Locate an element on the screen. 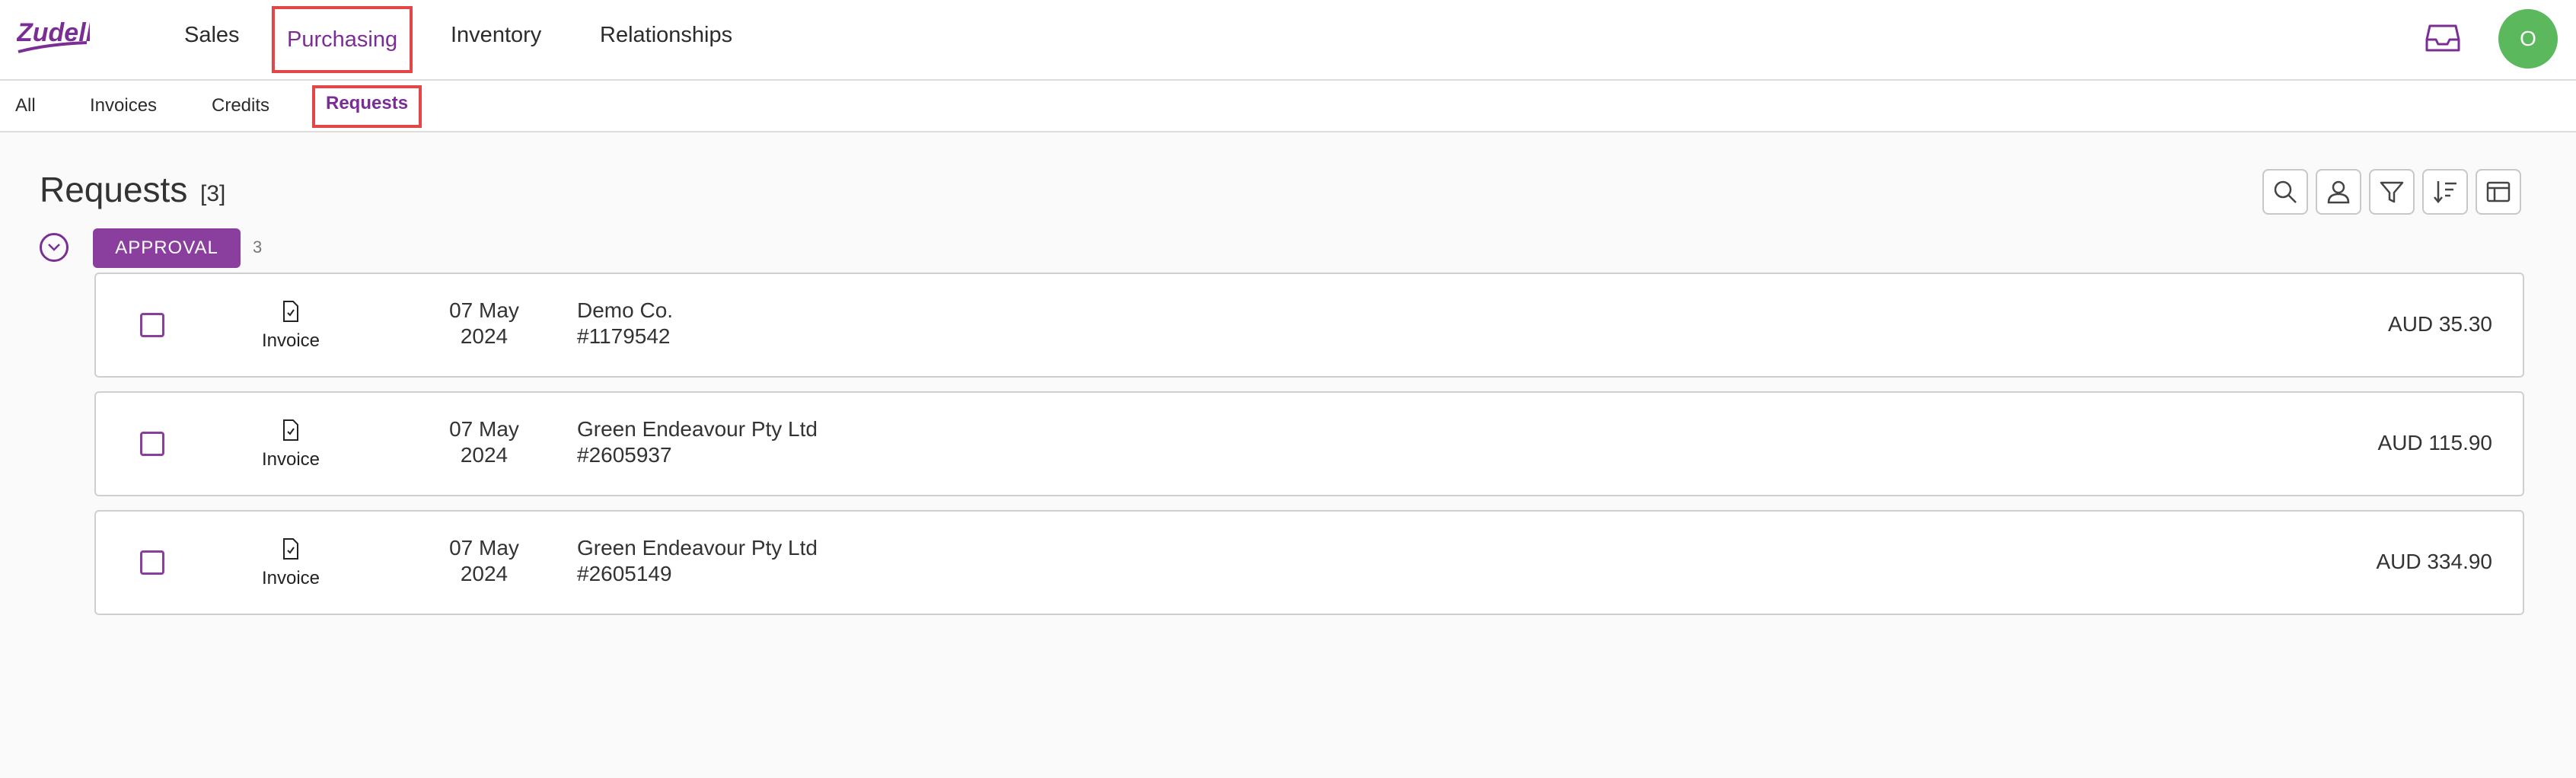 Image resolution: width=2576 pixels, height=778 pixels. columns-icon is located at coordinates (2498, 191).